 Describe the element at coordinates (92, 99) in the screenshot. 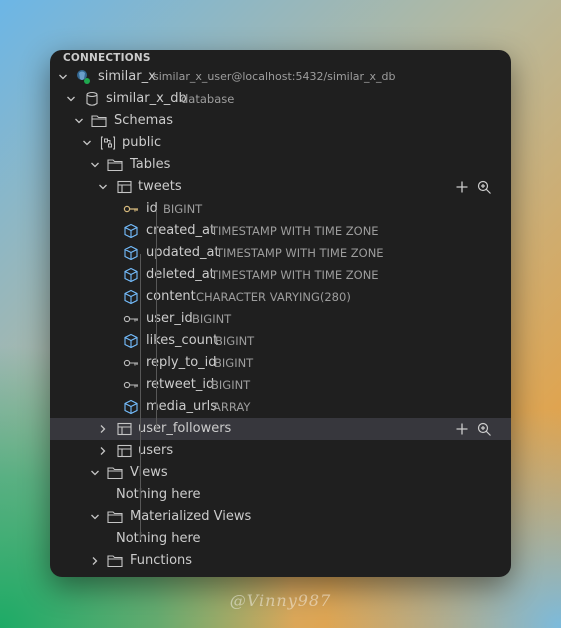

I see `database-icon` at that location.